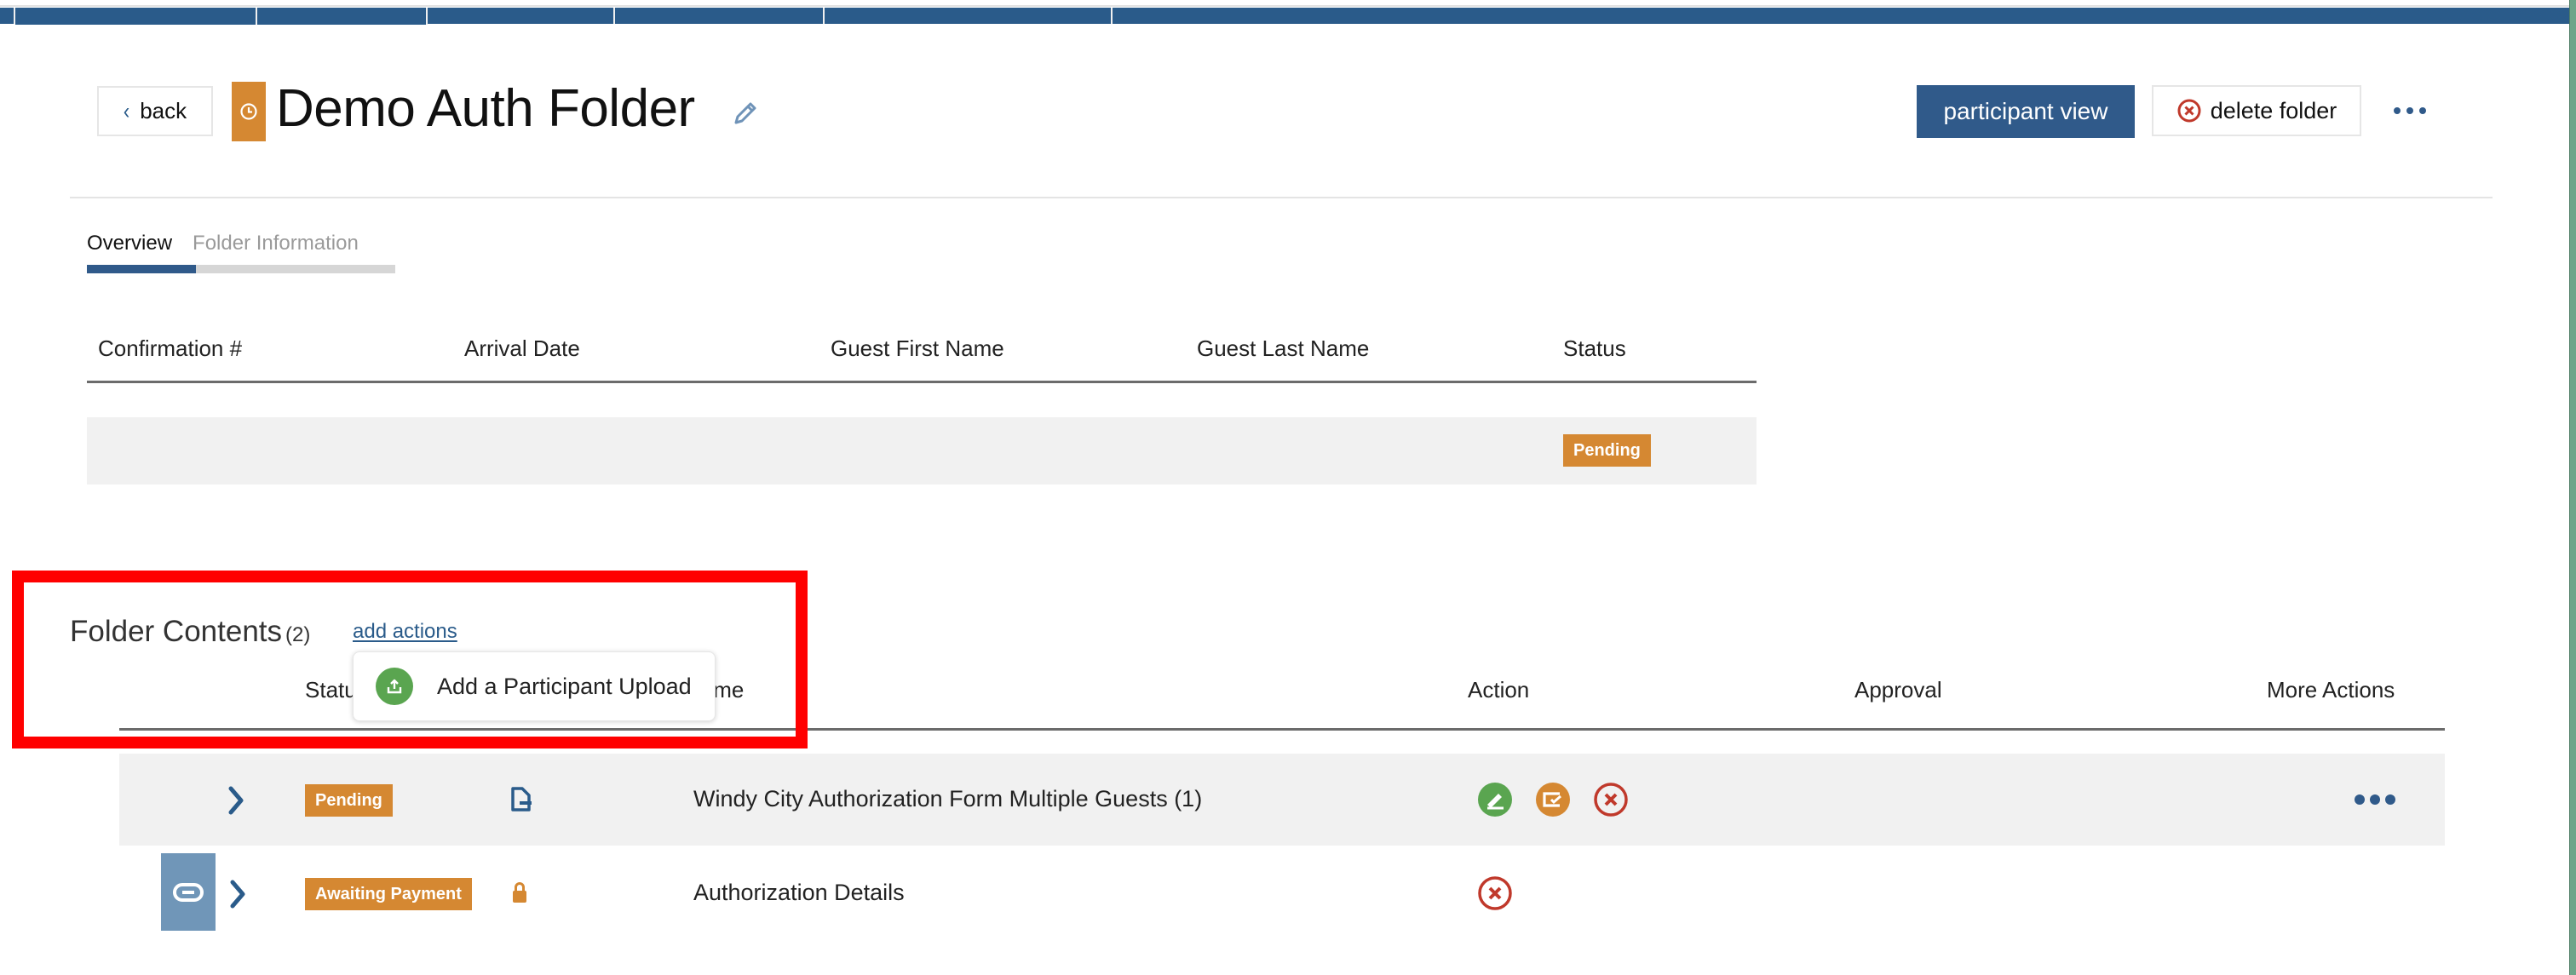 Image resolution: width=2576 pixels, height=975 pixels. What do you see at coordinates (394, 687) in the screenshot?
I see `upload-icon` at bounding box center [394, 687].